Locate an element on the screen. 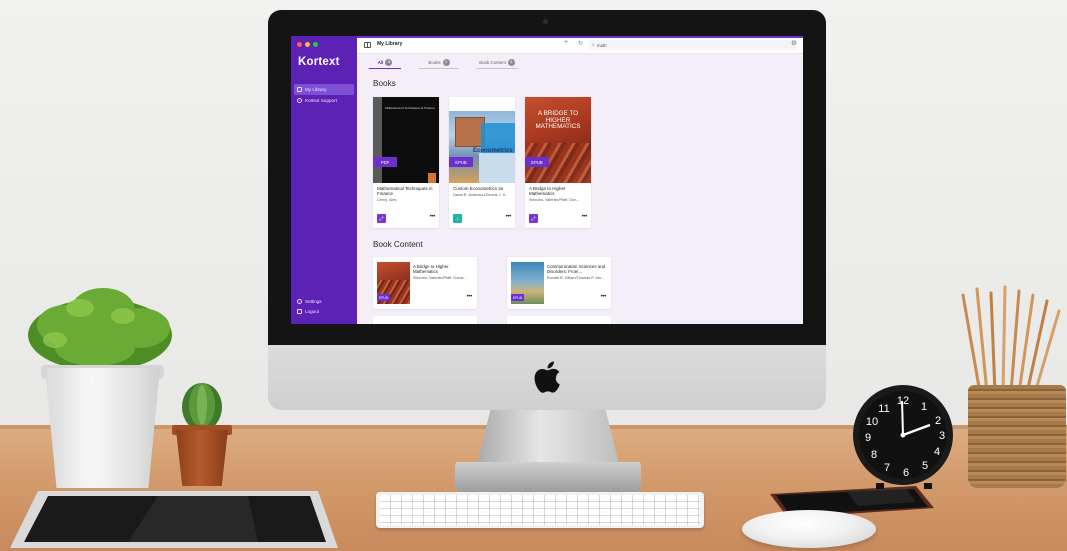 This screenshot has width=1067, height=551. tab-label: All is located at coordinates (380, 62).